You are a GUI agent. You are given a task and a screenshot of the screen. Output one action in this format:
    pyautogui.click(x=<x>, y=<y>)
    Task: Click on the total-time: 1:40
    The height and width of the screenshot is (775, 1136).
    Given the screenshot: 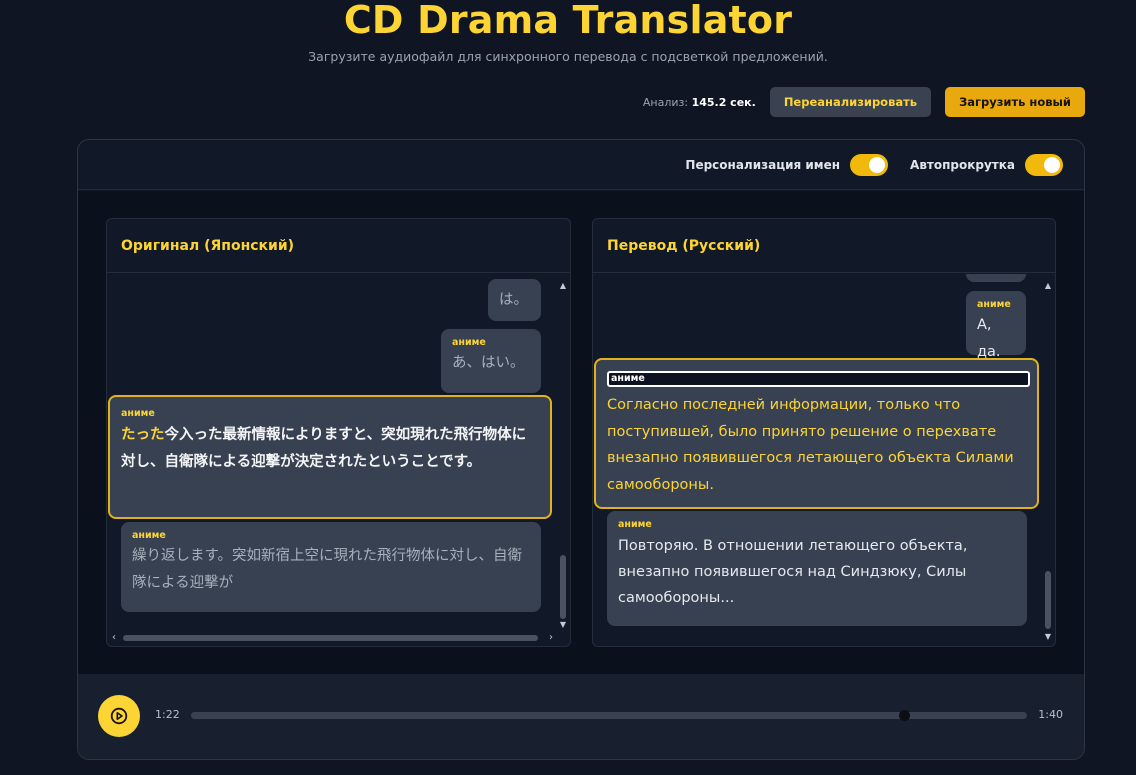 What is the action you would take?
    pyautogui.click(x=1050, y=714)
    